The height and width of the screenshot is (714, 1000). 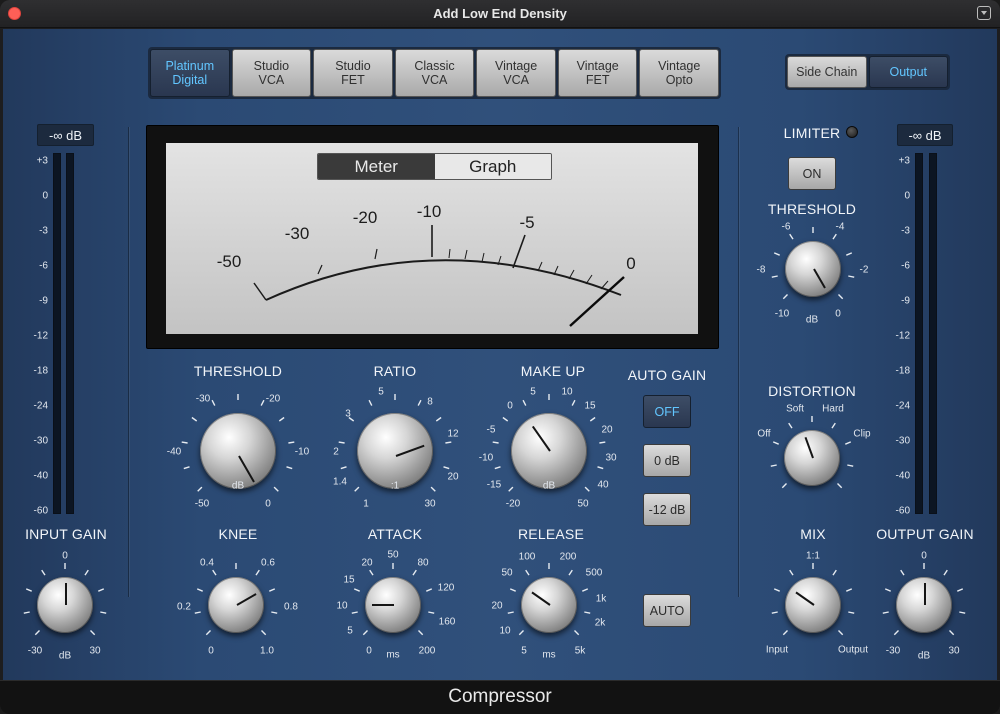 I want to click on meter-tick, so click(x=449, y=253).